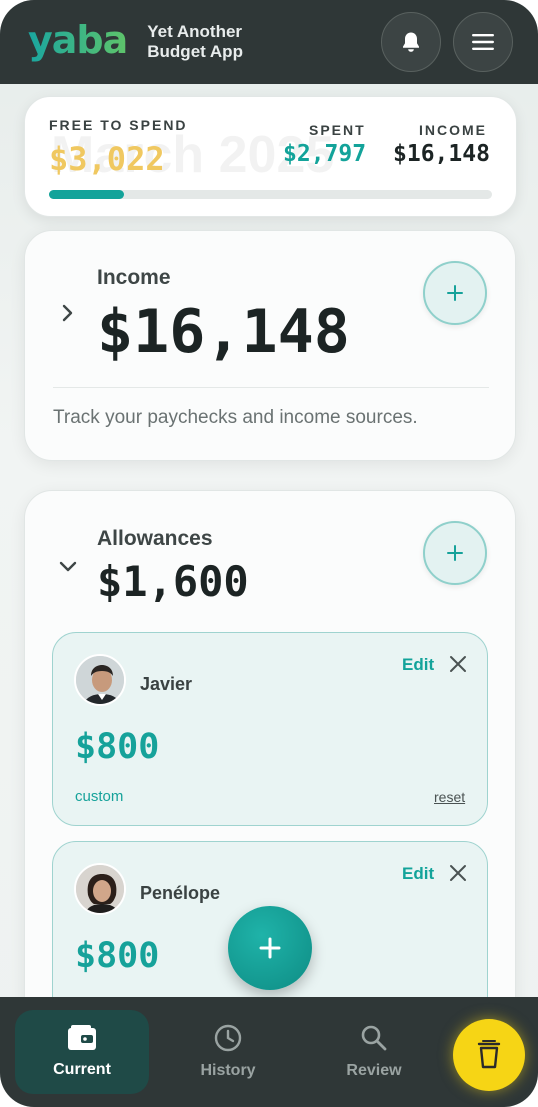  I want to click on add-transaction-fab, so click(270, 948).